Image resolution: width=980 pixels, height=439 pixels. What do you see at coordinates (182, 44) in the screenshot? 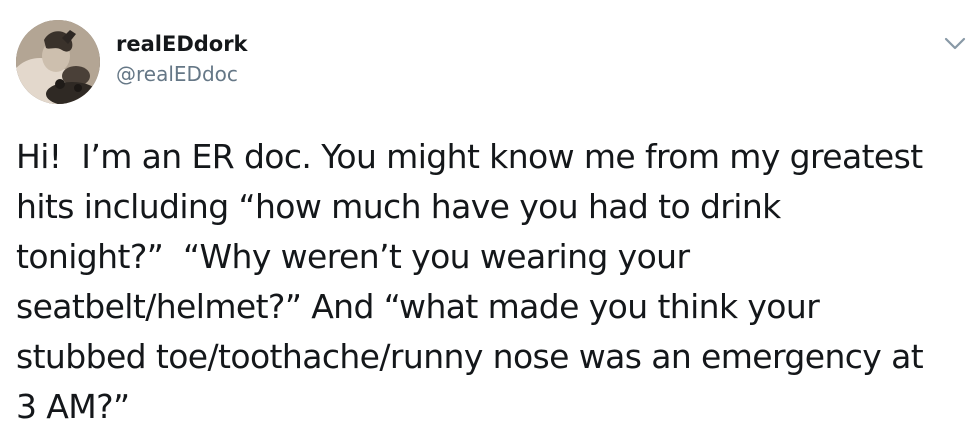
I see `display-name: realEDdork` at bounding box center [182, 44].